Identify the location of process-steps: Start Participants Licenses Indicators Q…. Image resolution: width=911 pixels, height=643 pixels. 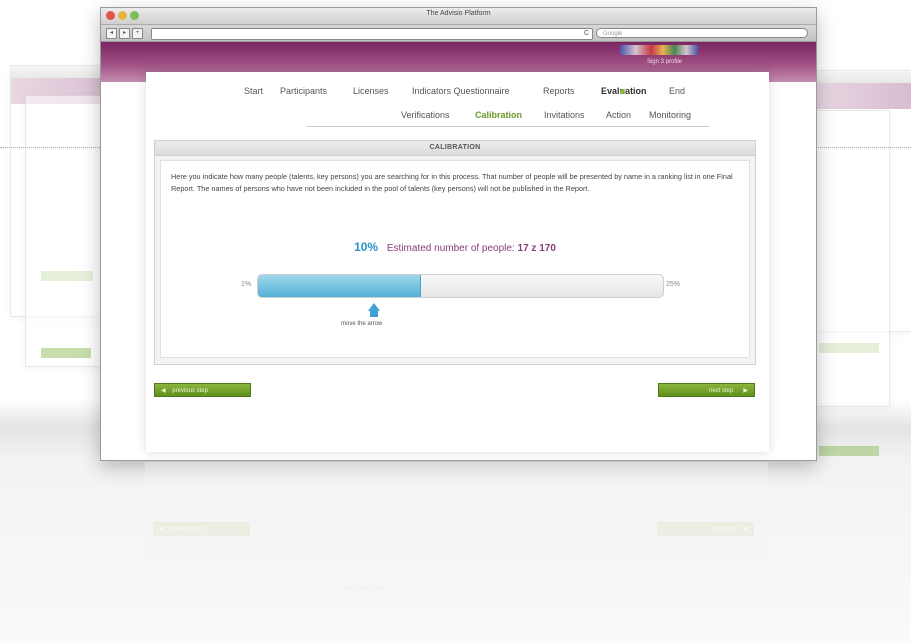
(457, 93).